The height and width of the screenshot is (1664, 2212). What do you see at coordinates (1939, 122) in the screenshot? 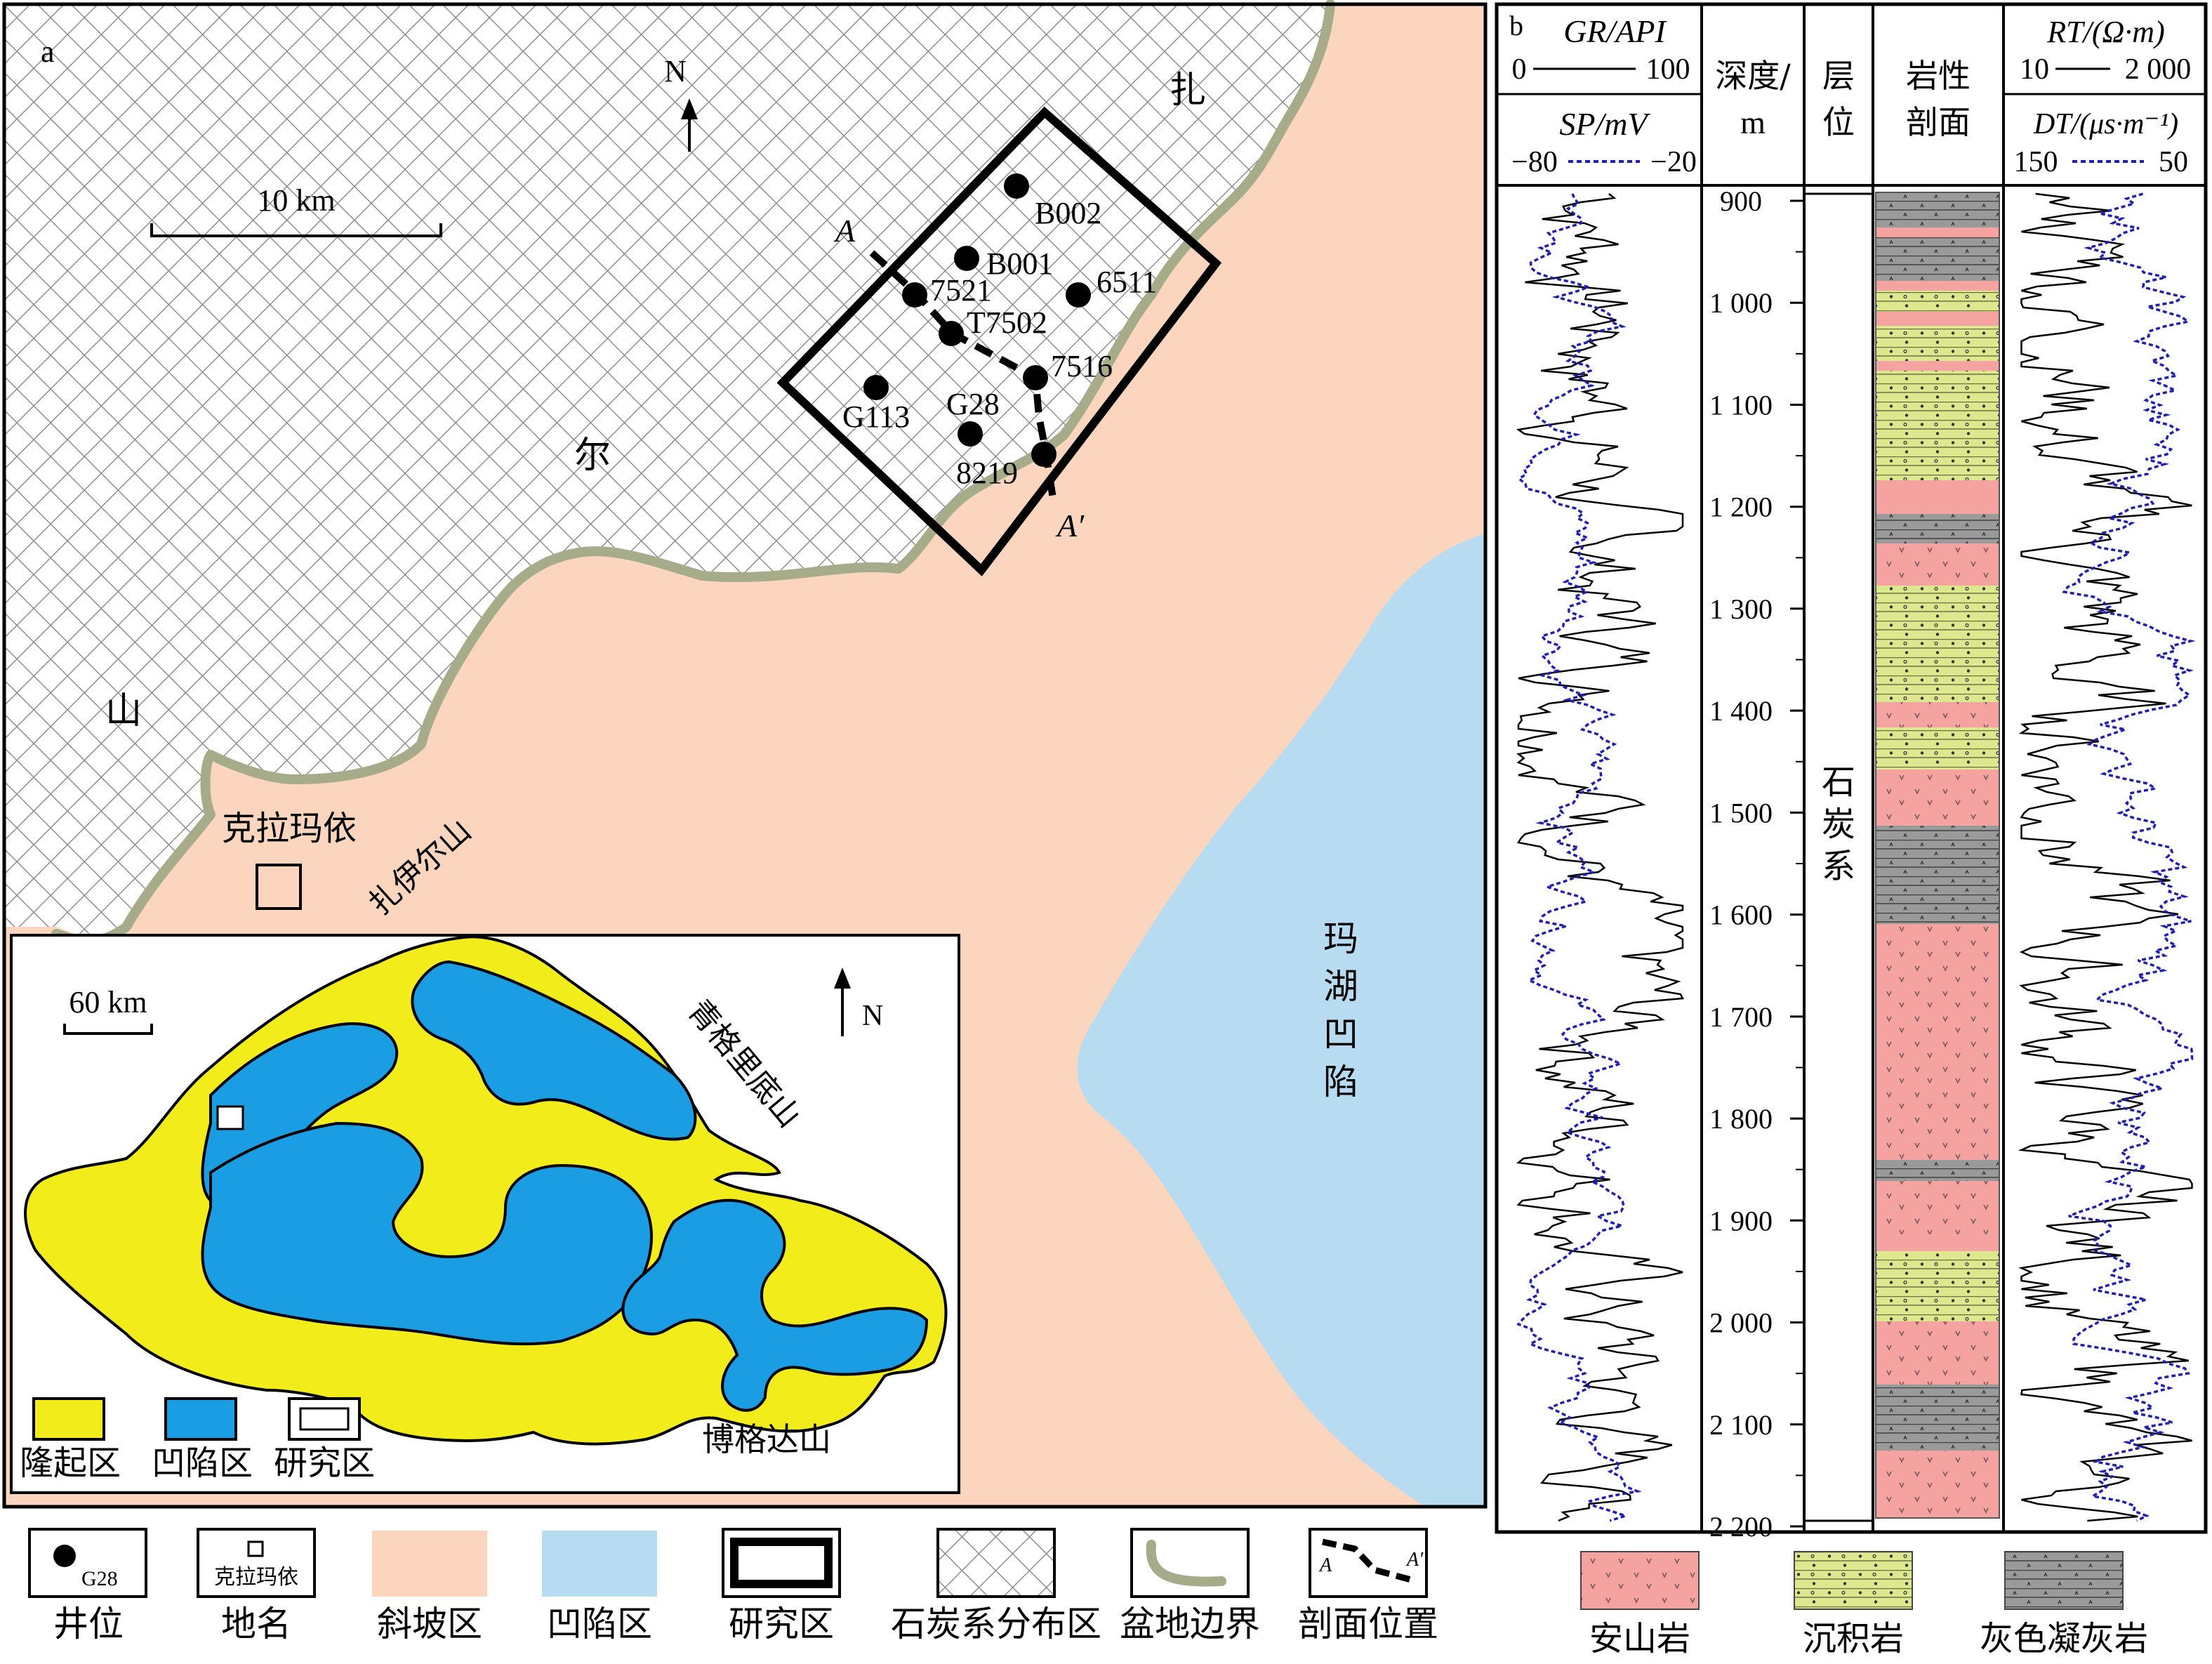
I see `lithology-header: 剖面` at bounding box center [1939, 122].